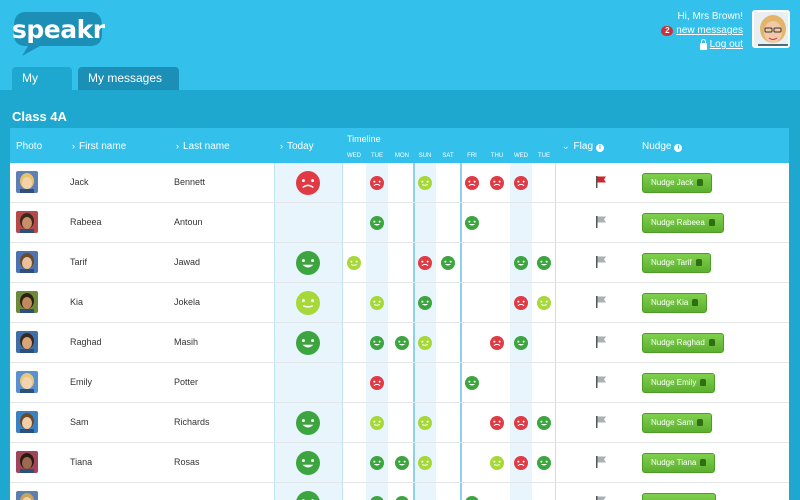 Image resolution: width=800 pixels, height=500 pixels. What do you see at coordinates (674, 462) in the screenshot?
I see `nudge-button-label: Nudge Tiana` at bounding box center [674, 462].